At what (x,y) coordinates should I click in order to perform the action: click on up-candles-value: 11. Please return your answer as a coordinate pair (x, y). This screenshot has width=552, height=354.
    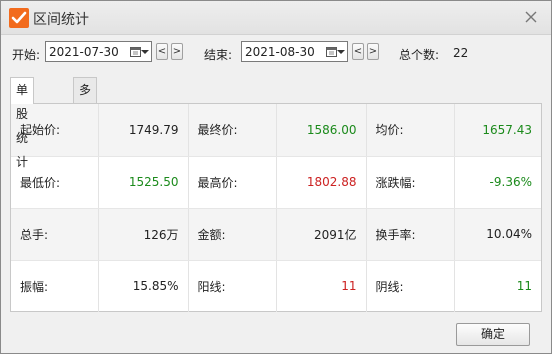
    Looking at the image, I should click on (321, 286).